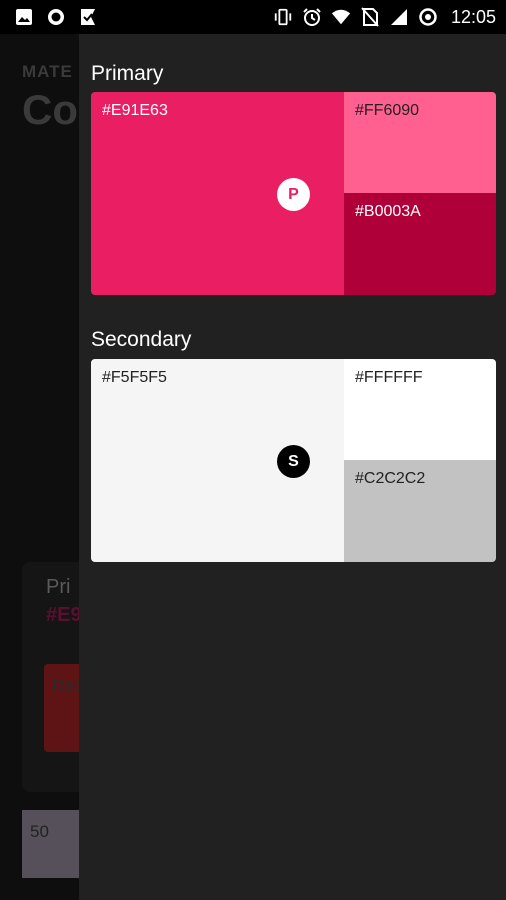  Describe the element at coordinates (253, 17) in the screenshot. I see `status-bar: 12:05` at that location.